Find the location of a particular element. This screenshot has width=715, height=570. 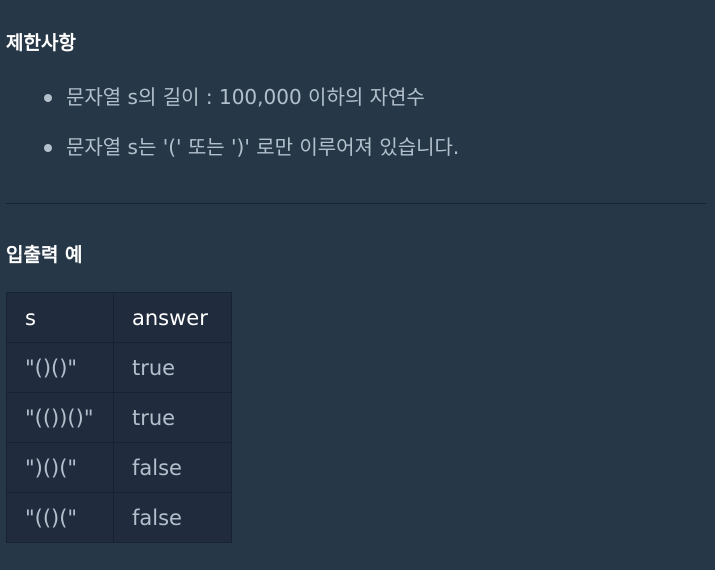

constraints-heading: 제한사항 is located at coordinates (41, 43).